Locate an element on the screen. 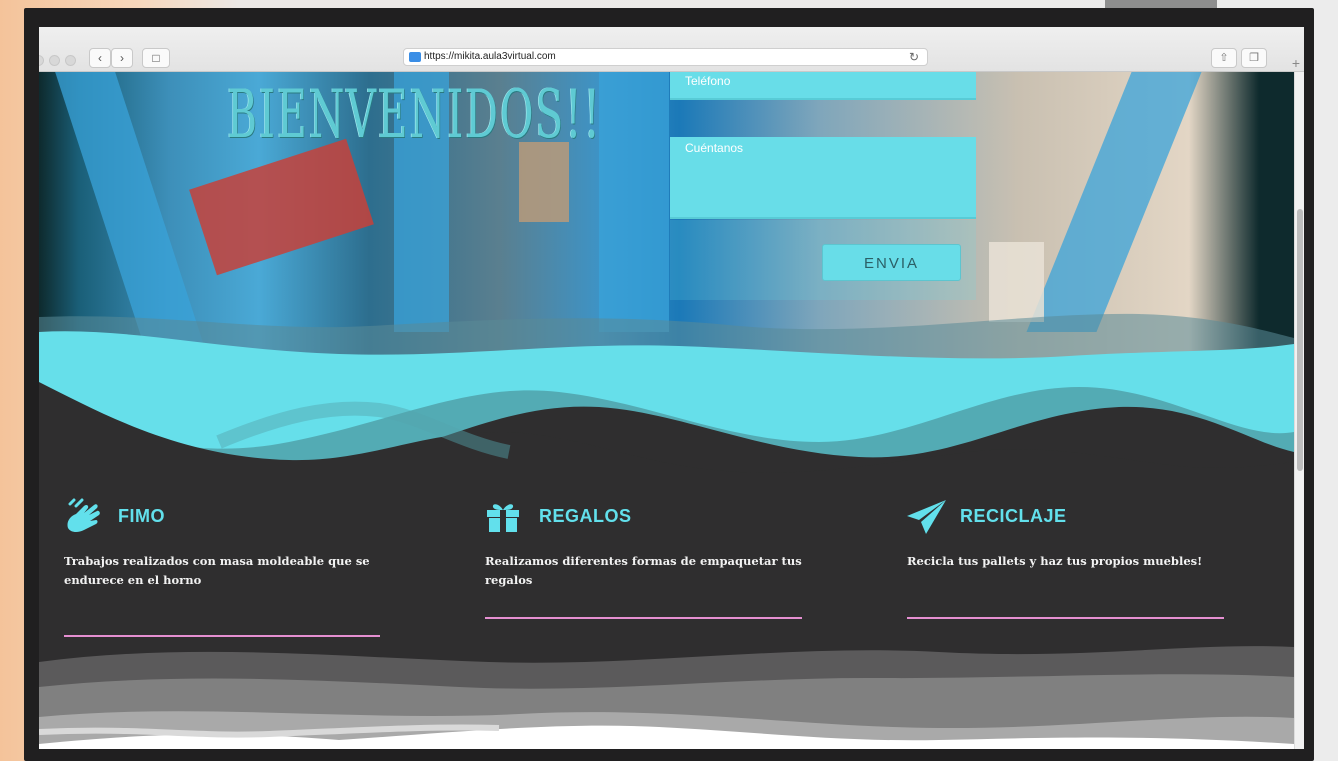 The image size is (1338, 761). close-window-button is located at coordinates (41, 60).